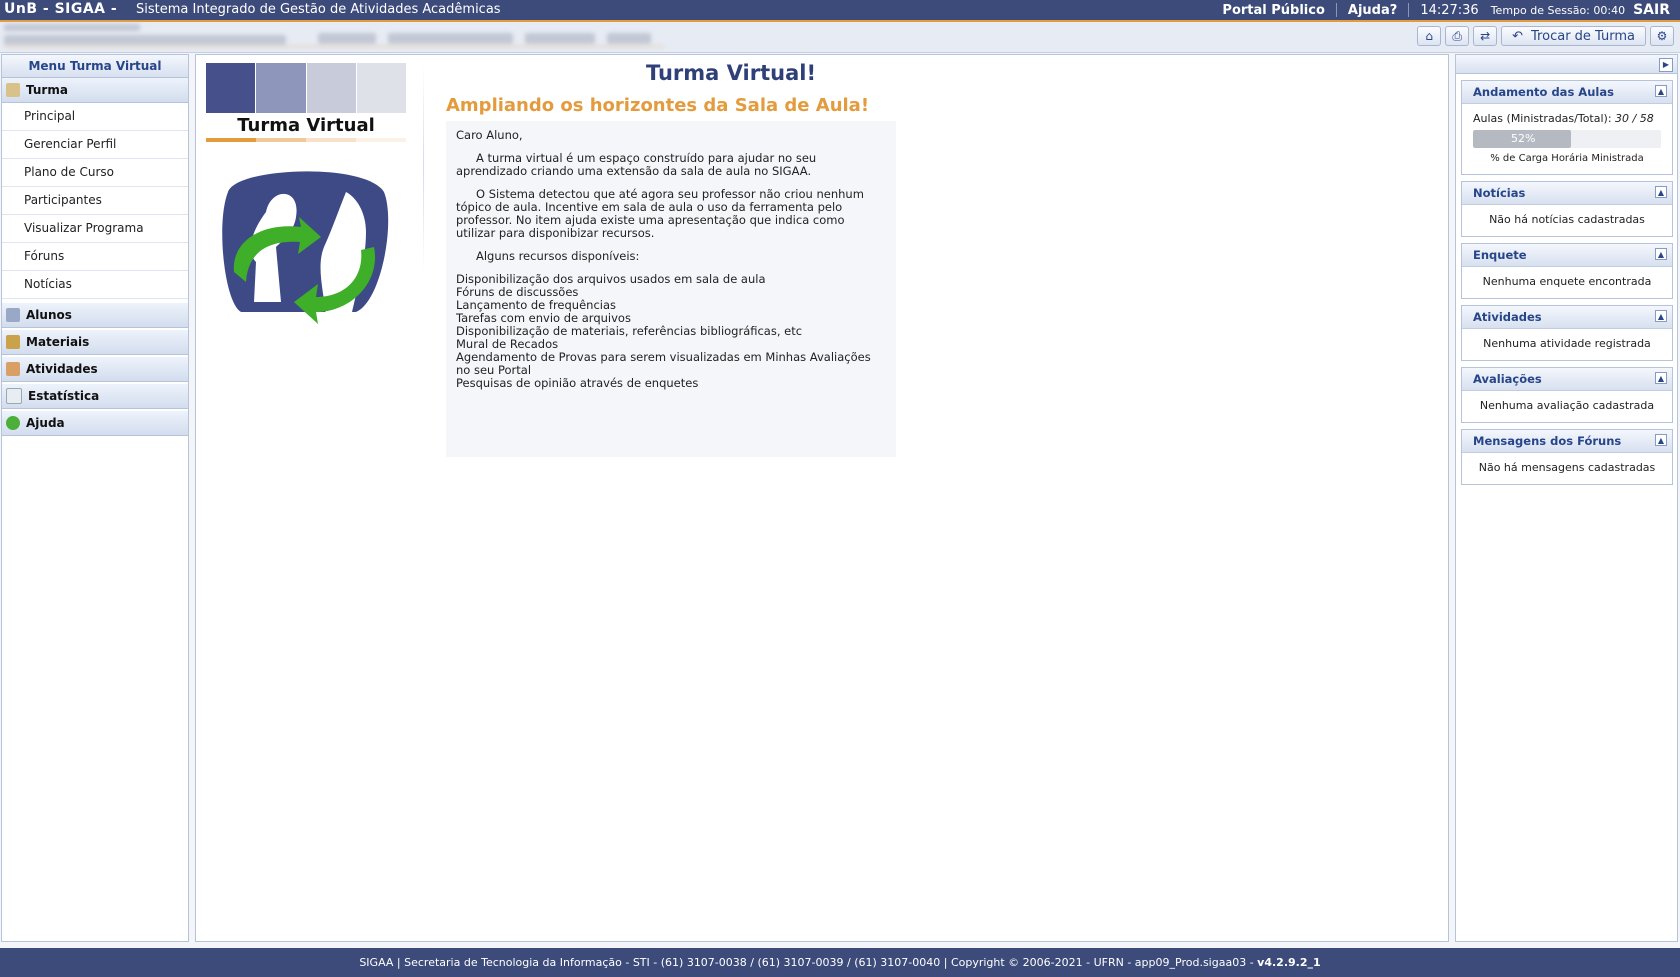  Describe the element at coordinates (840, 37) in the screenshot. I see `course-info-bar: ⌂ ⎙ ⇄ ↶ Trocar de Turma ⚙` at that location.